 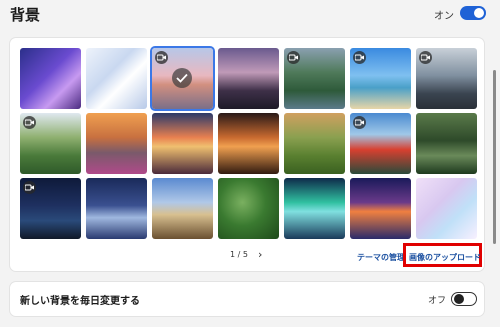 I want to click on background-thumbnail-rice-terraces, so click(x=314, y=143).